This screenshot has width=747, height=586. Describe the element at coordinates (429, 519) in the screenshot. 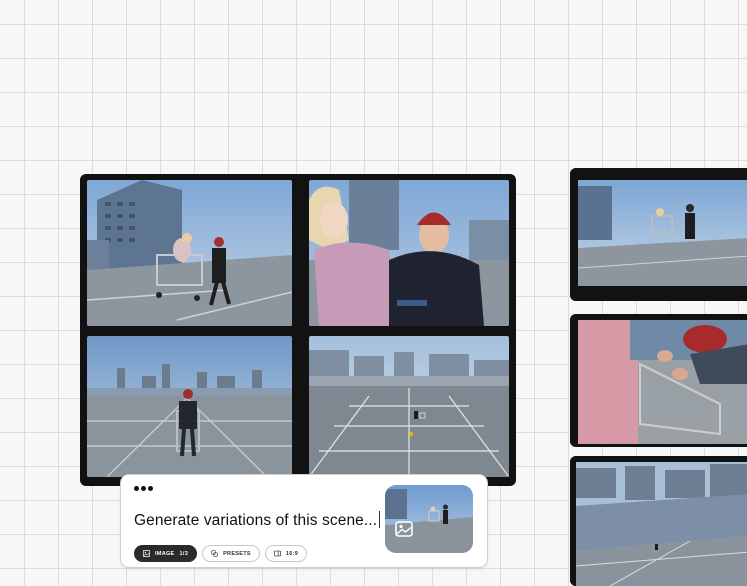

I see `reference-image-thumbnail` at that location.